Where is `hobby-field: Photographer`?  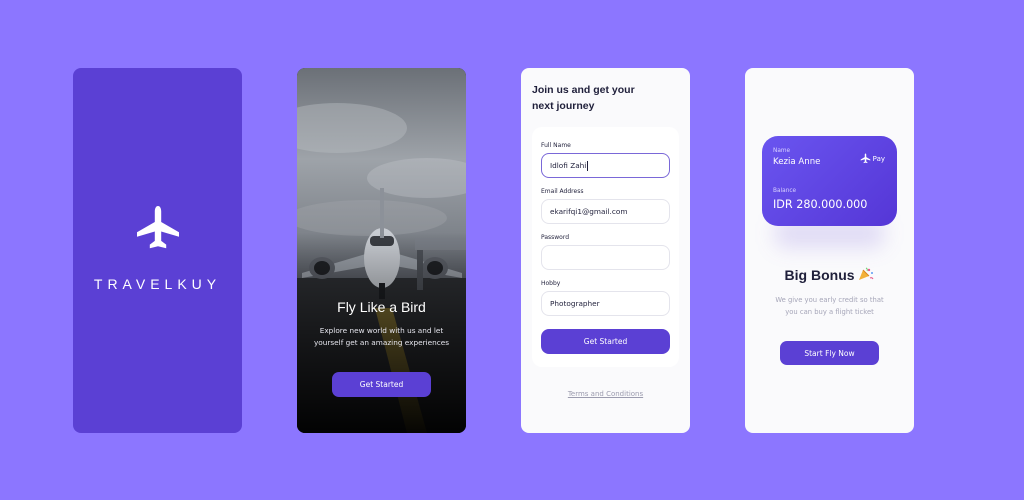 hobby-field: Photographer is located at coordinates (605, 303).